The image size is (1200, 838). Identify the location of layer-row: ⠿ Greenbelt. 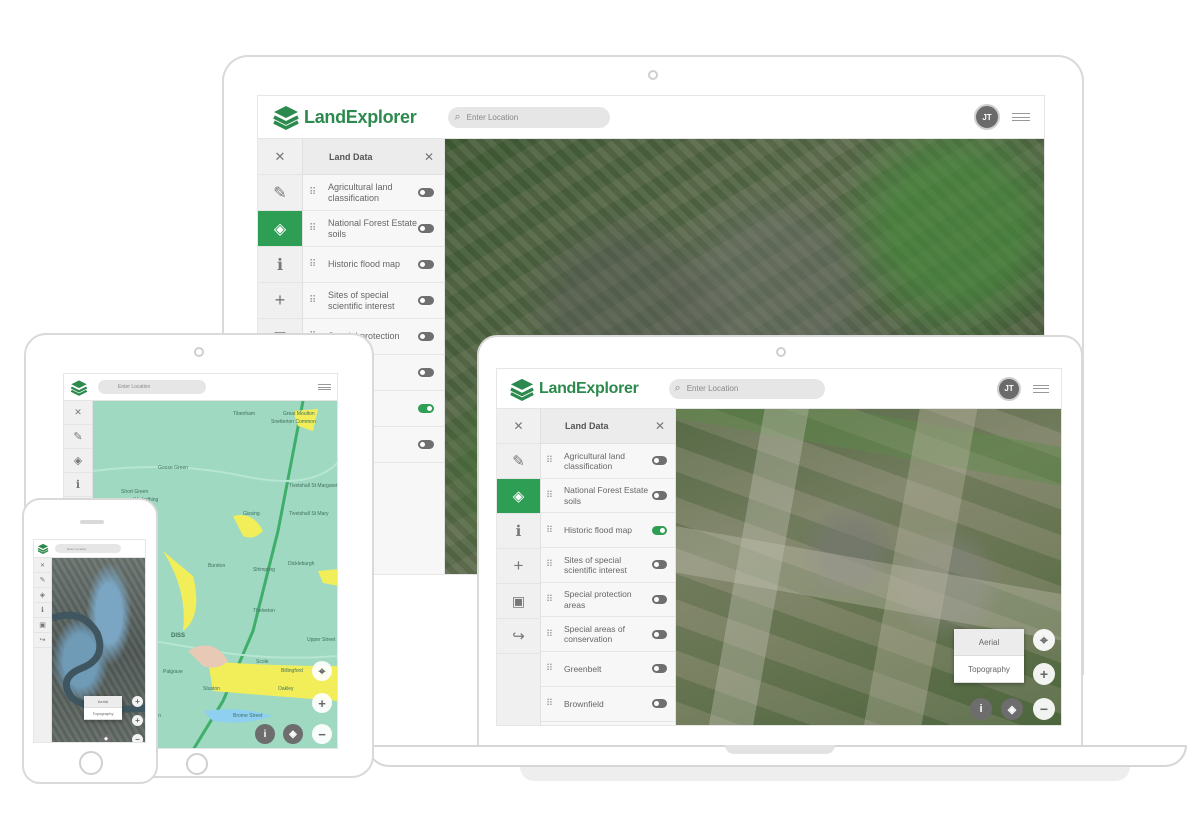
(608, 669).